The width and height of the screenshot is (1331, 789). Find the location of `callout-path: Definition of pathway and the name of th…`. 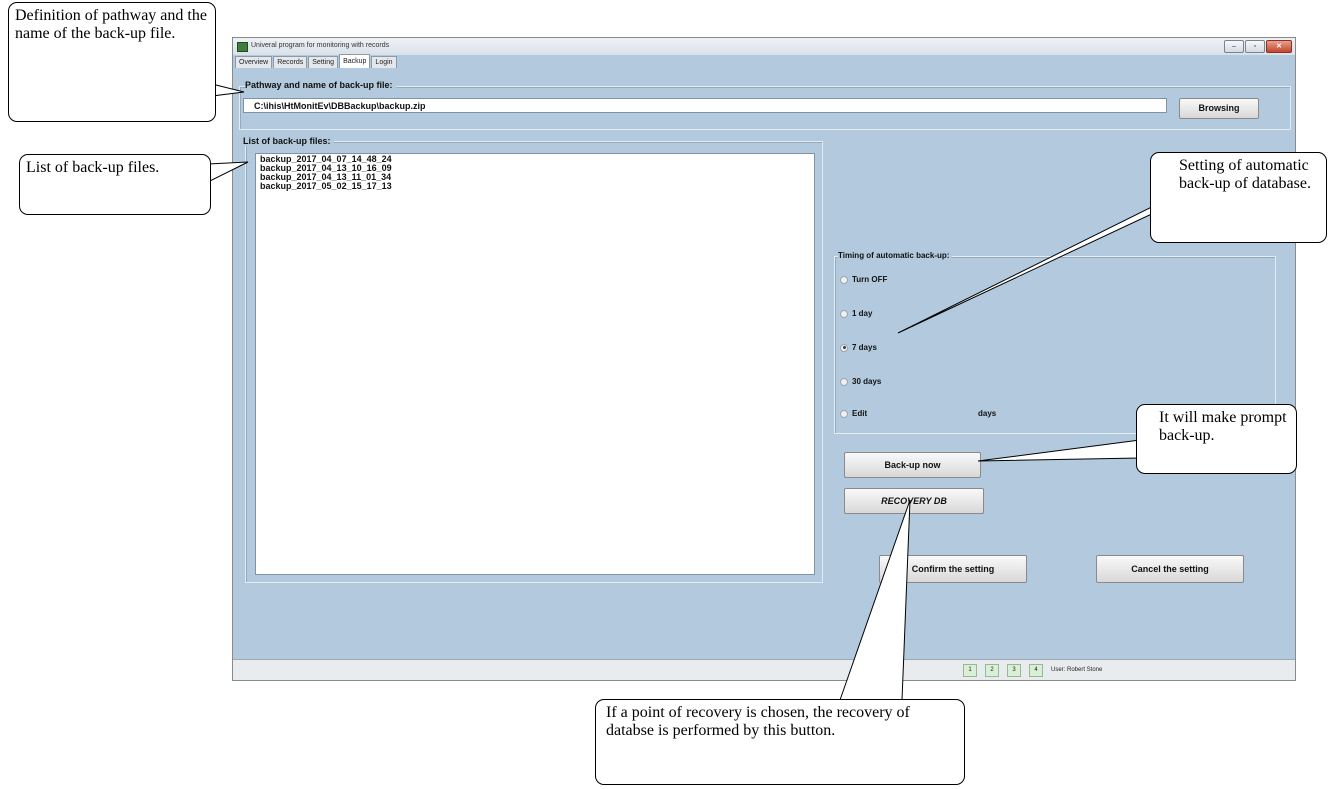

callout-path: Definition of pathway and the name of th… is located at coordinates (112, 62).